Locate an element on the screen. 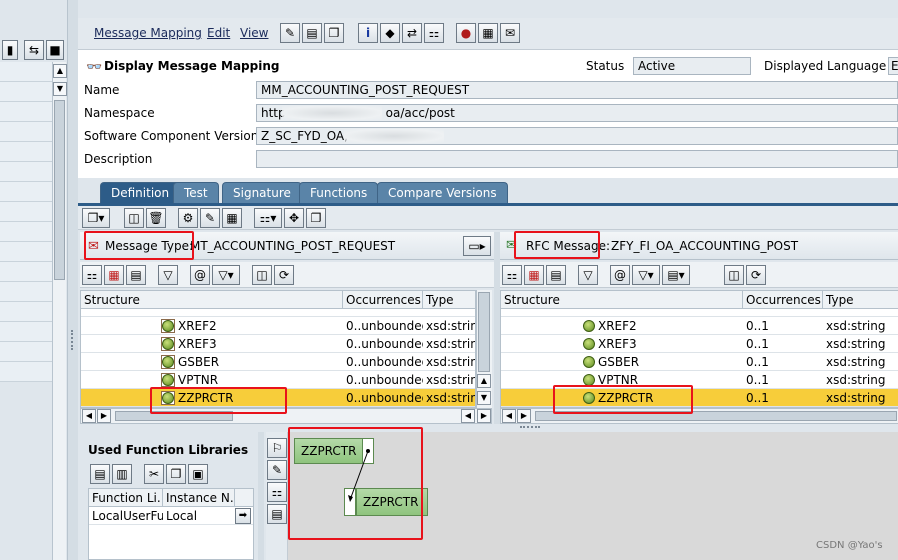  connect-tool-icon: ⚏ is located at coordinates (277, 492).